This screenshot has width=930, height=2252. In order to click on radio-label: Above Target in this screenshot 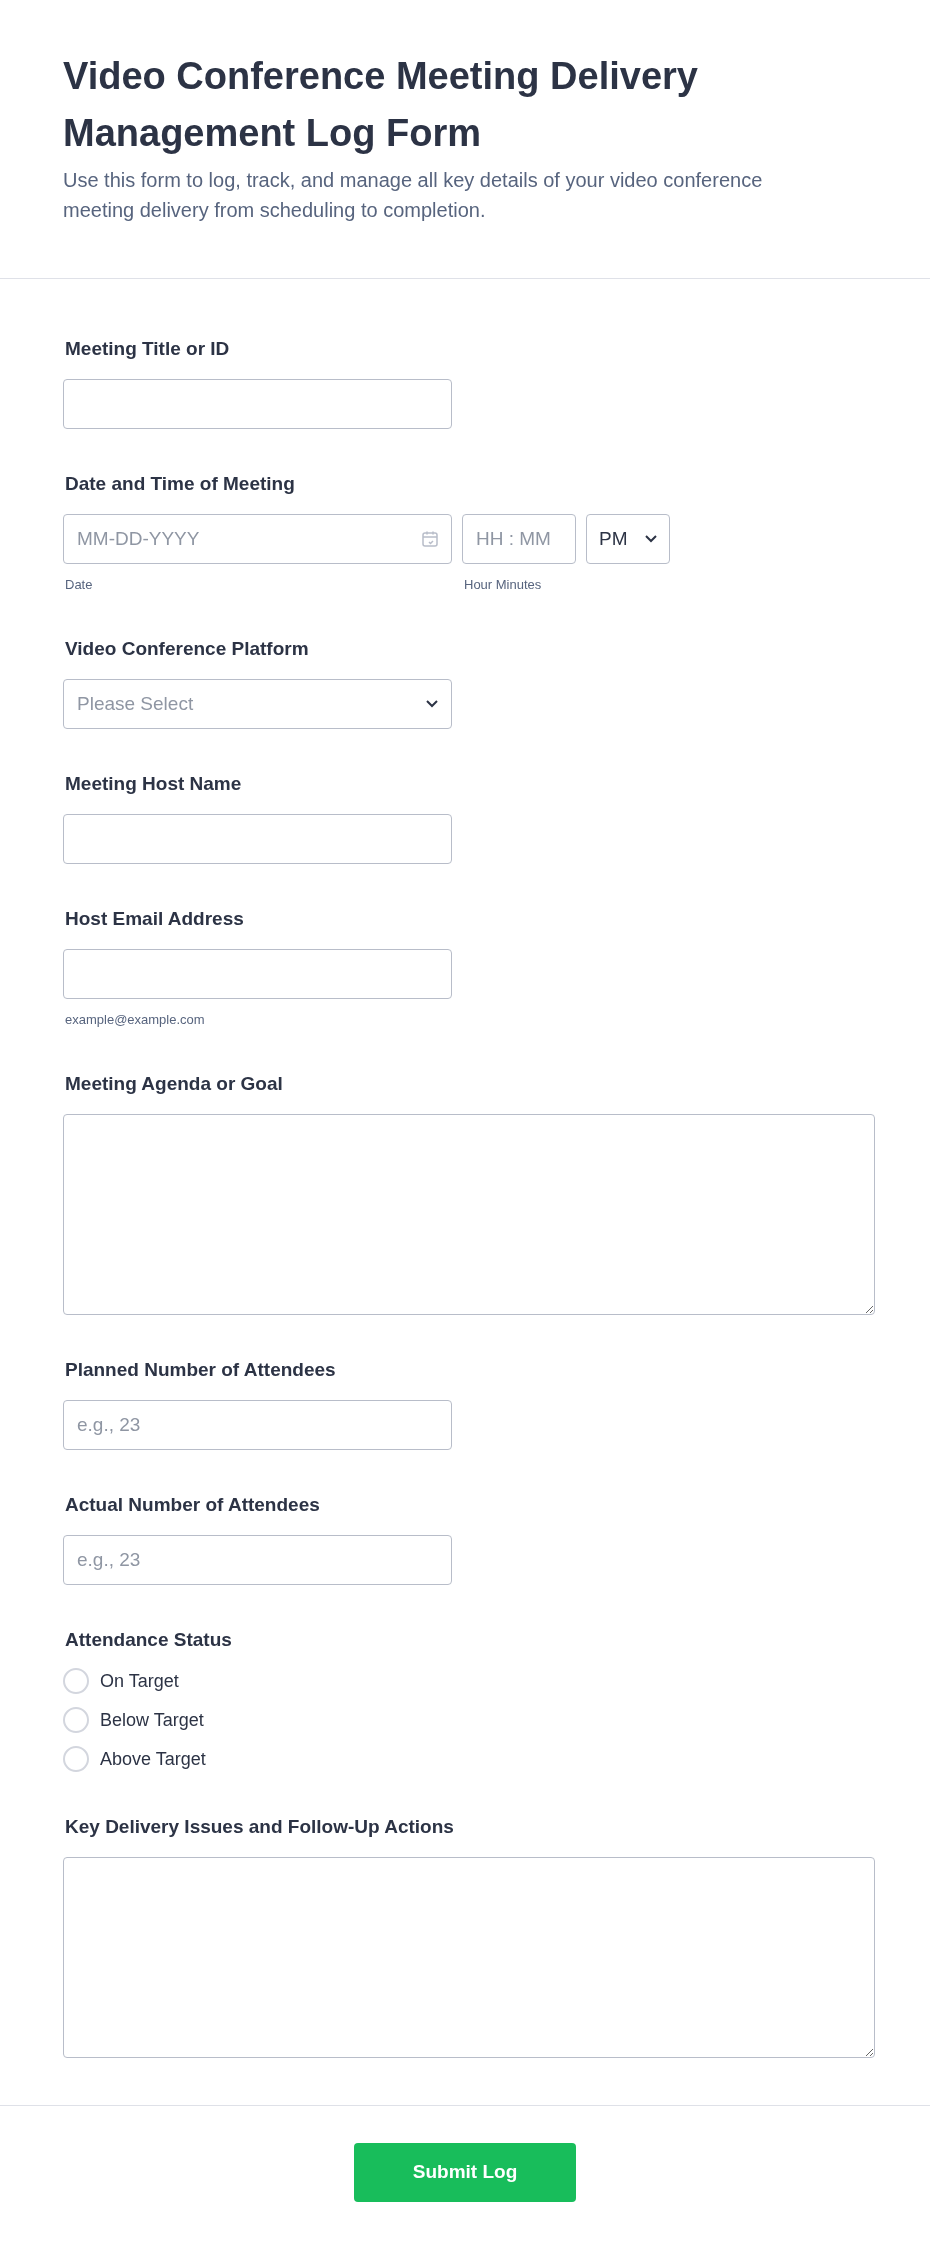, I will do `click(153, 1759)`.